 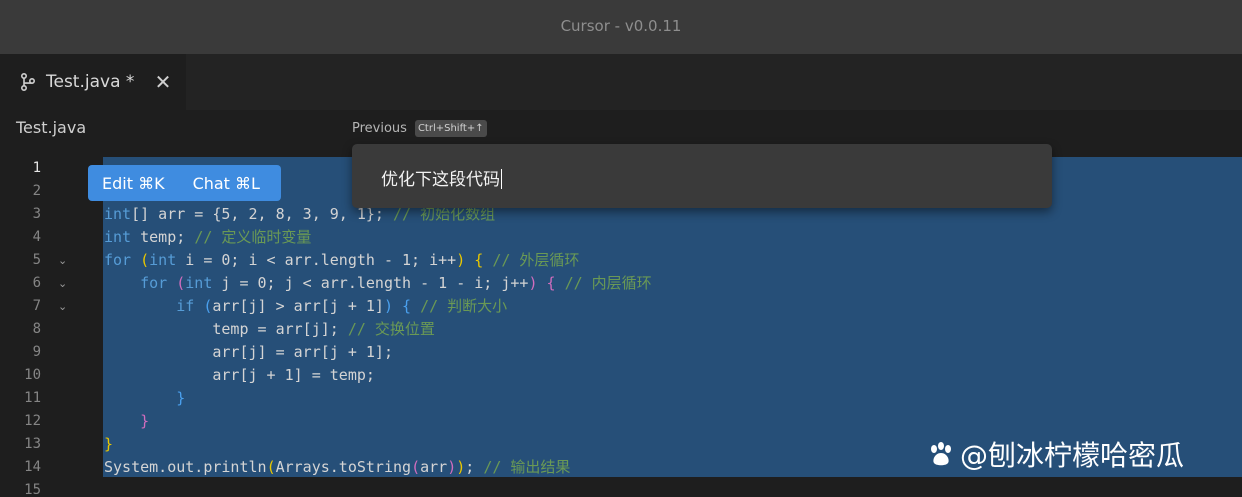 I want to click on code-line: 11 }, so click(x=621, y=398).